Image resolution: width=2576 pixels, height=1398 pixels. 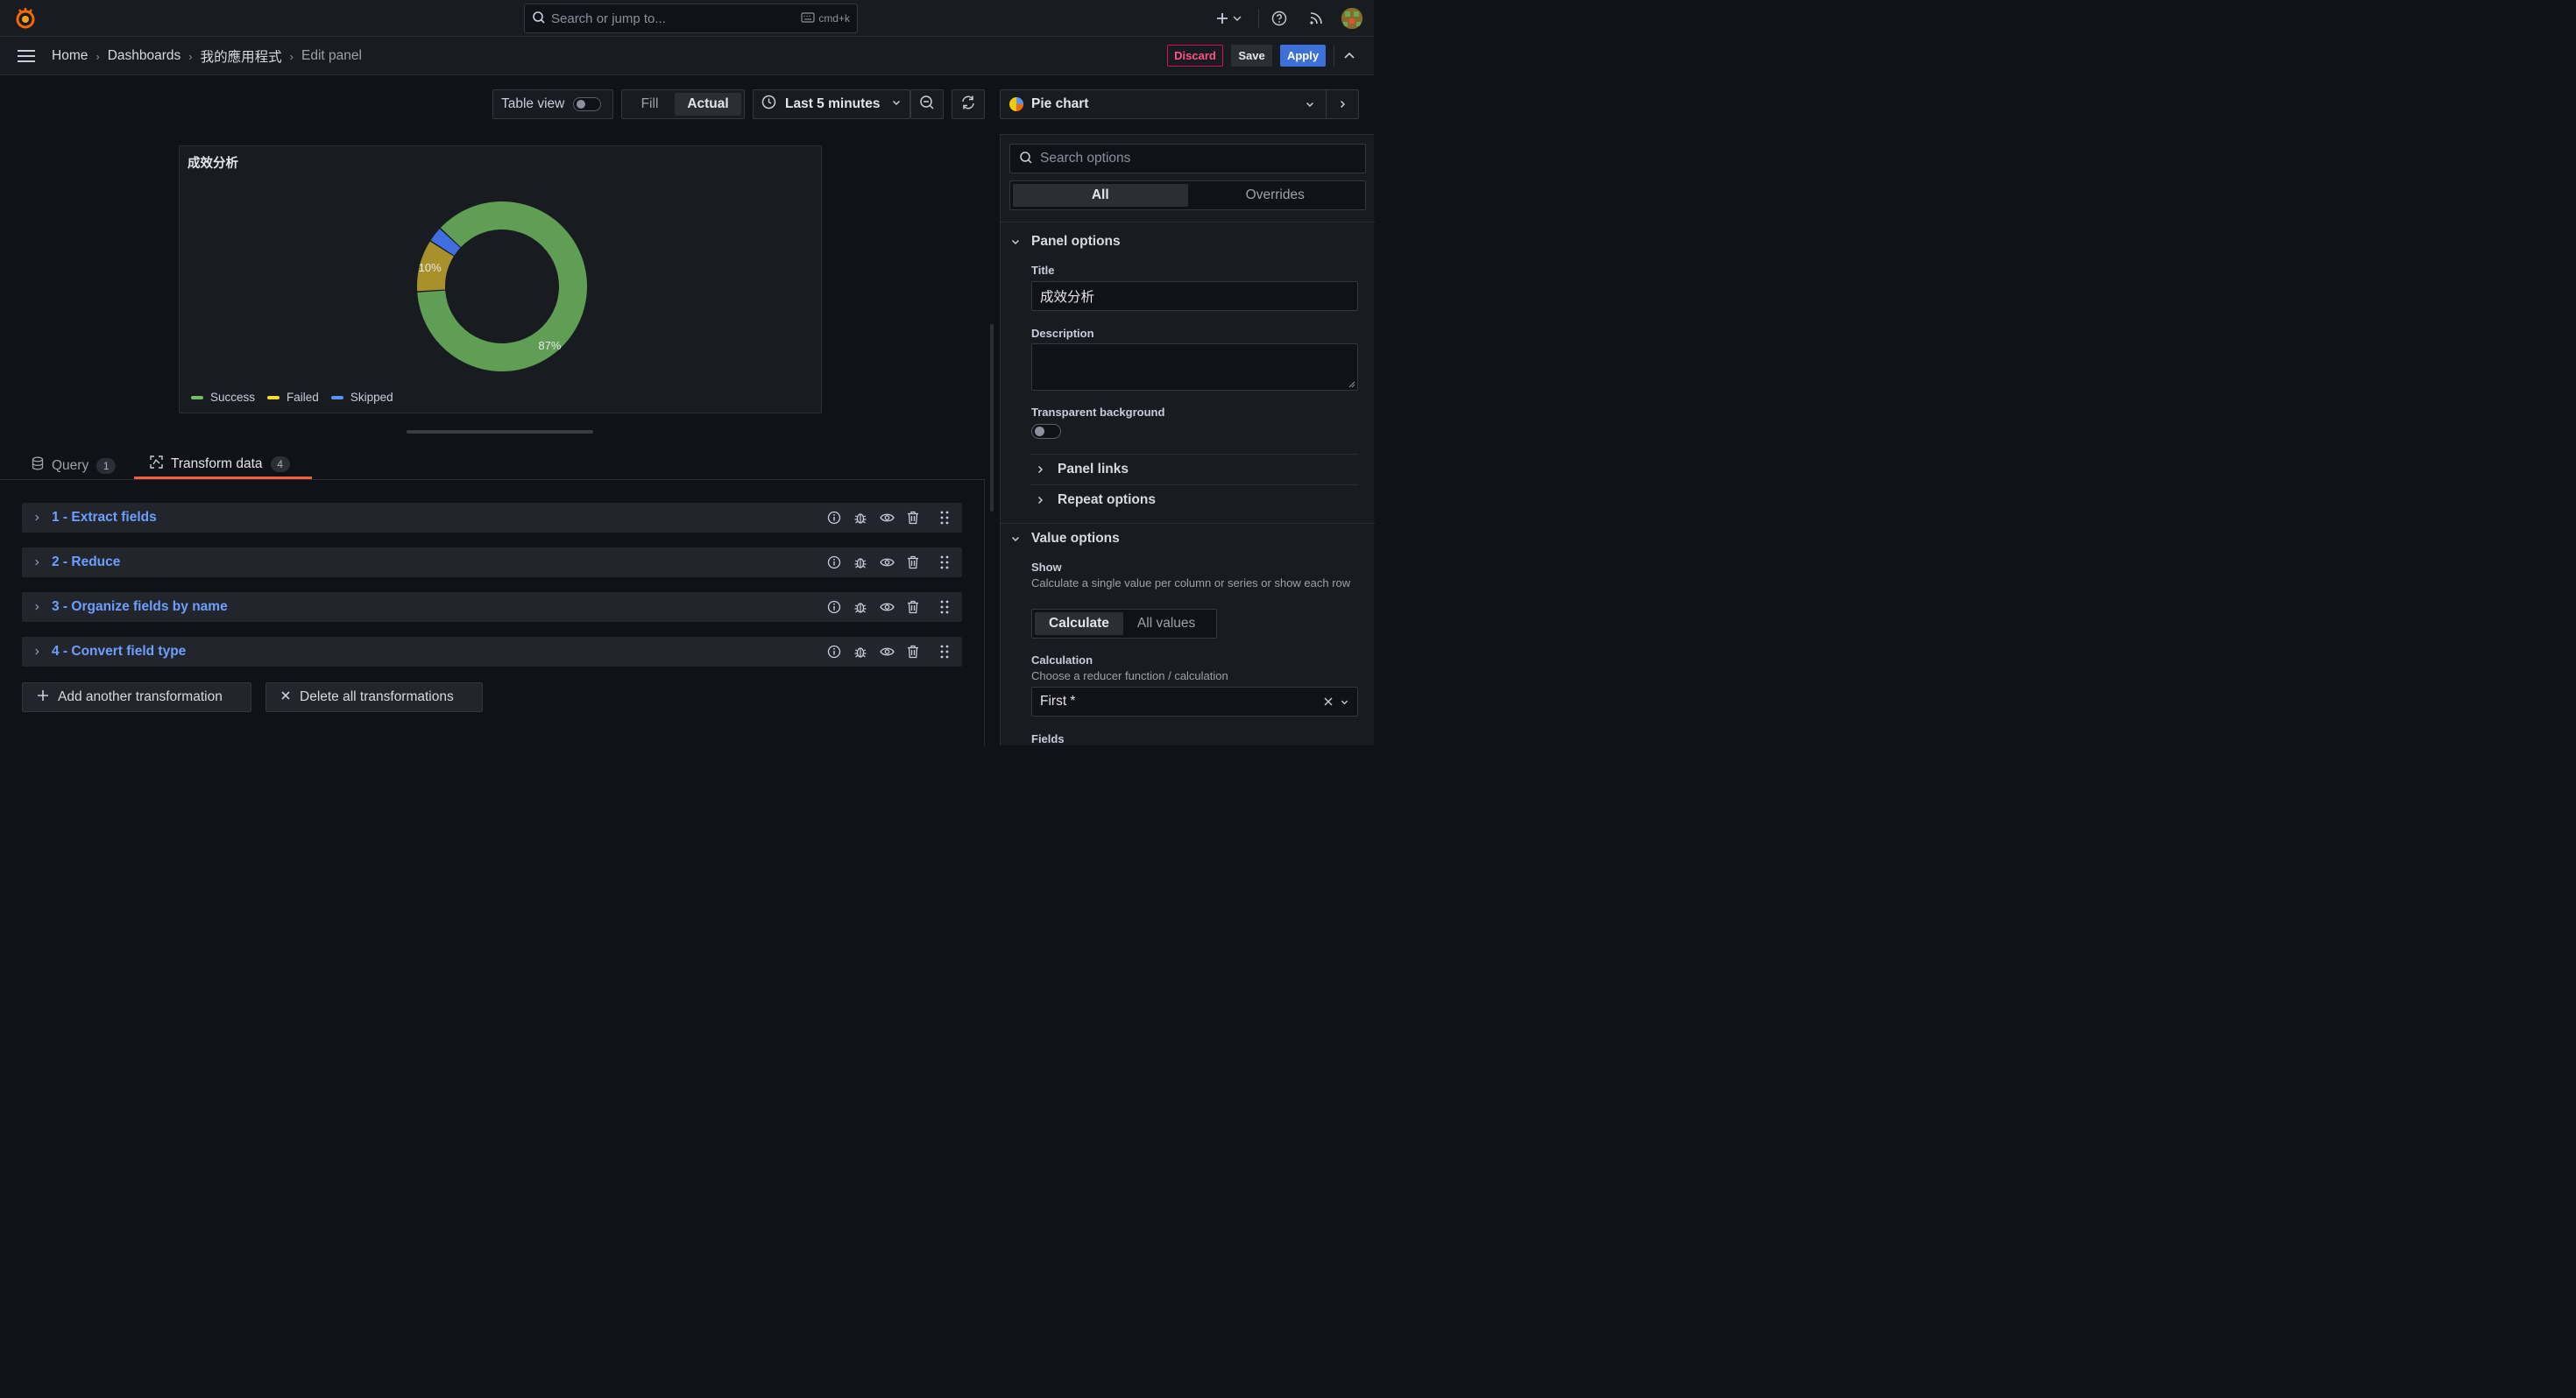 What do you see at coordinates (1328, 701) in the screenshot?
I see `clear-icon` at bounding box center [1328, 701].